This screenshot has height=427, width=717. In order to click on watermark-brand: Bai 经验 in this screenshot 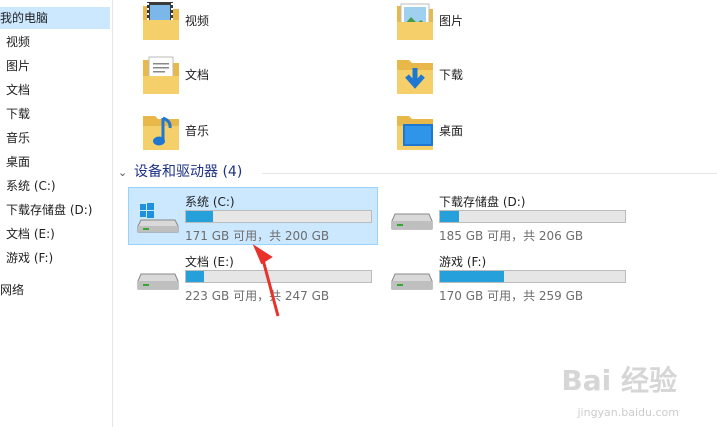, I will do `click(619, 380)`.